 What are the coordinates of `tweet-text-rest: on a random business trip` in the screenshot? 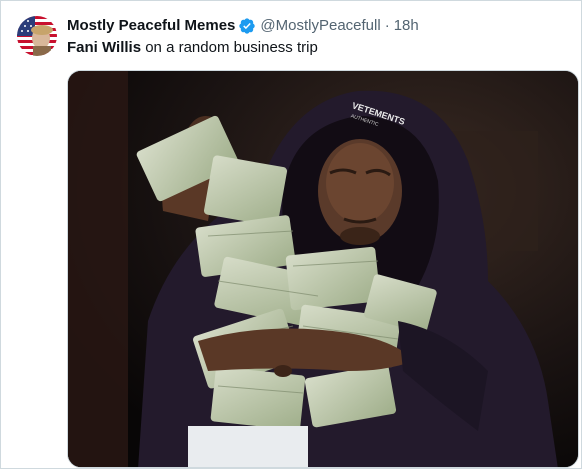 It's located at (229, 47).